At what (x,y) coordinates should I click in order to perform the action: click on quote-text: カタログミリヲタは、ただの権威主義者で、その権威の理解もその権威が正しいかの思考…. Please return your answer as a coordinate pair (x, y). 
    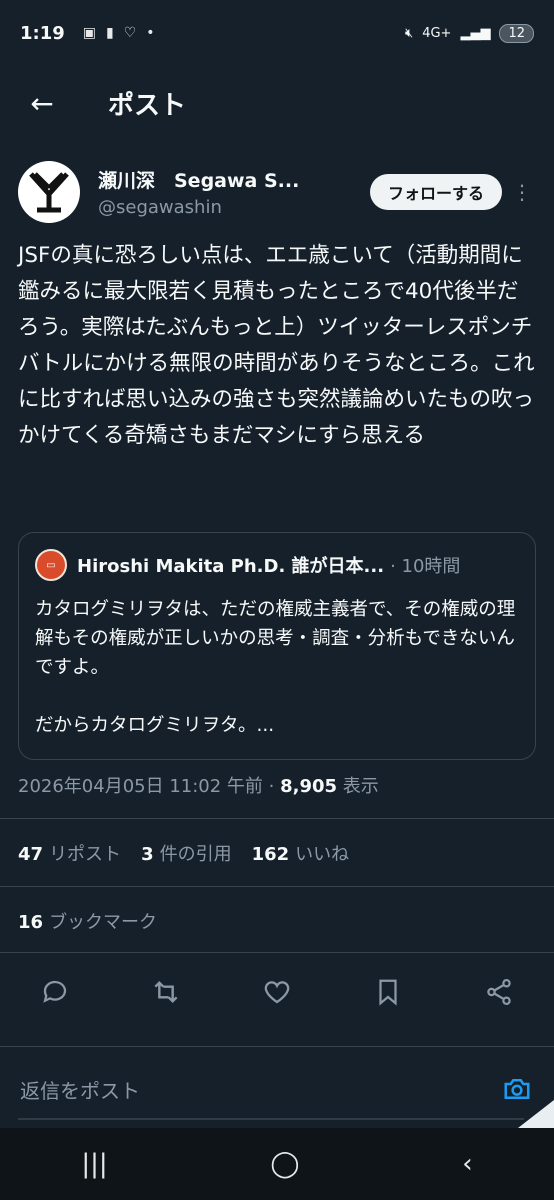
    Looking at the image, I should click on (275, 667).